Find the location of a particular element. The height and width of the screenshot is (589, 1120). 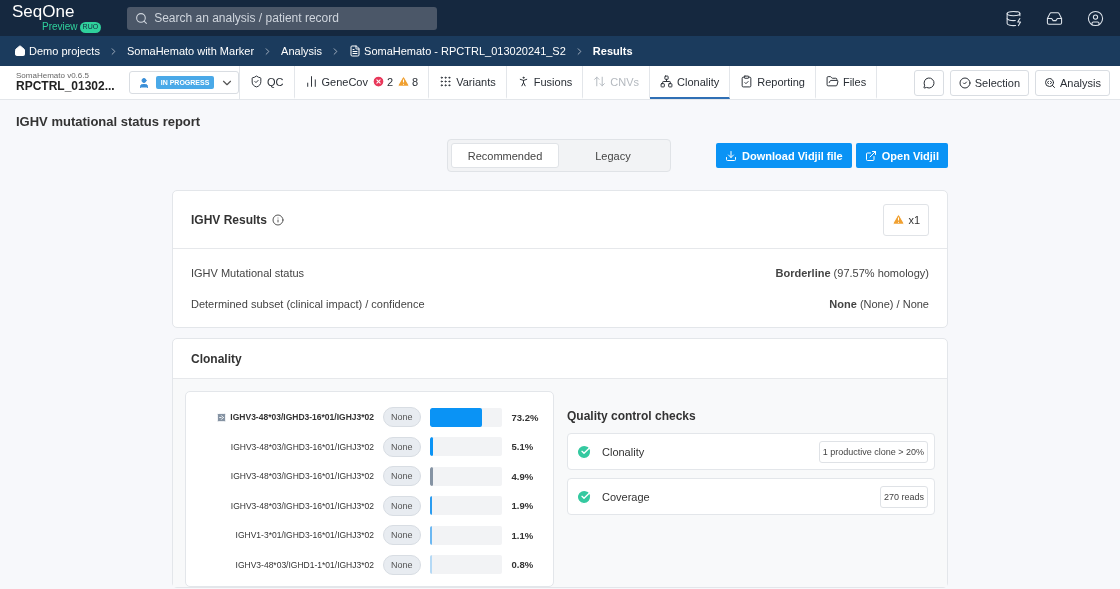

error-icon is located at coordinates (378, 81).